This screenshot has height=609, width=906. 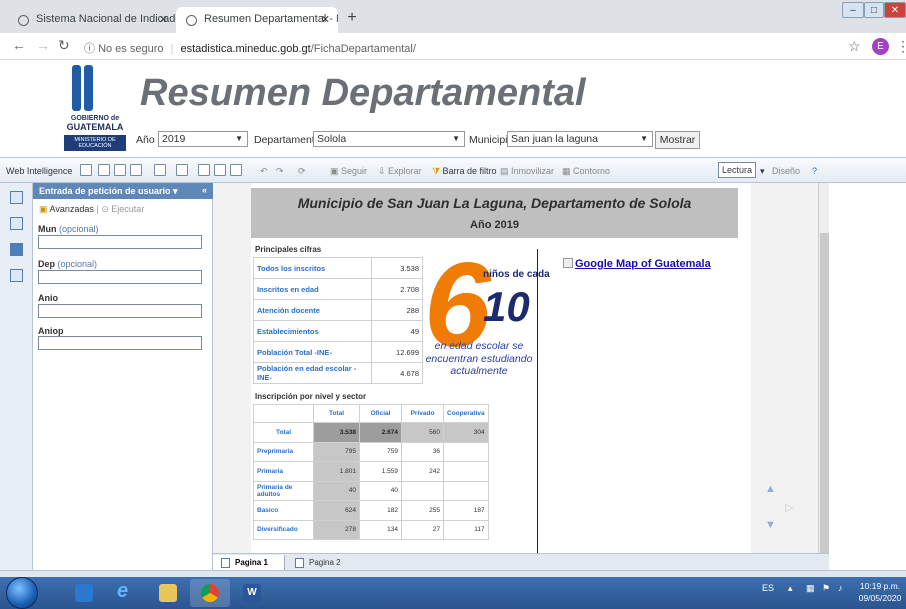 I want to click on report-map-icon, so click(x=16, y=223).